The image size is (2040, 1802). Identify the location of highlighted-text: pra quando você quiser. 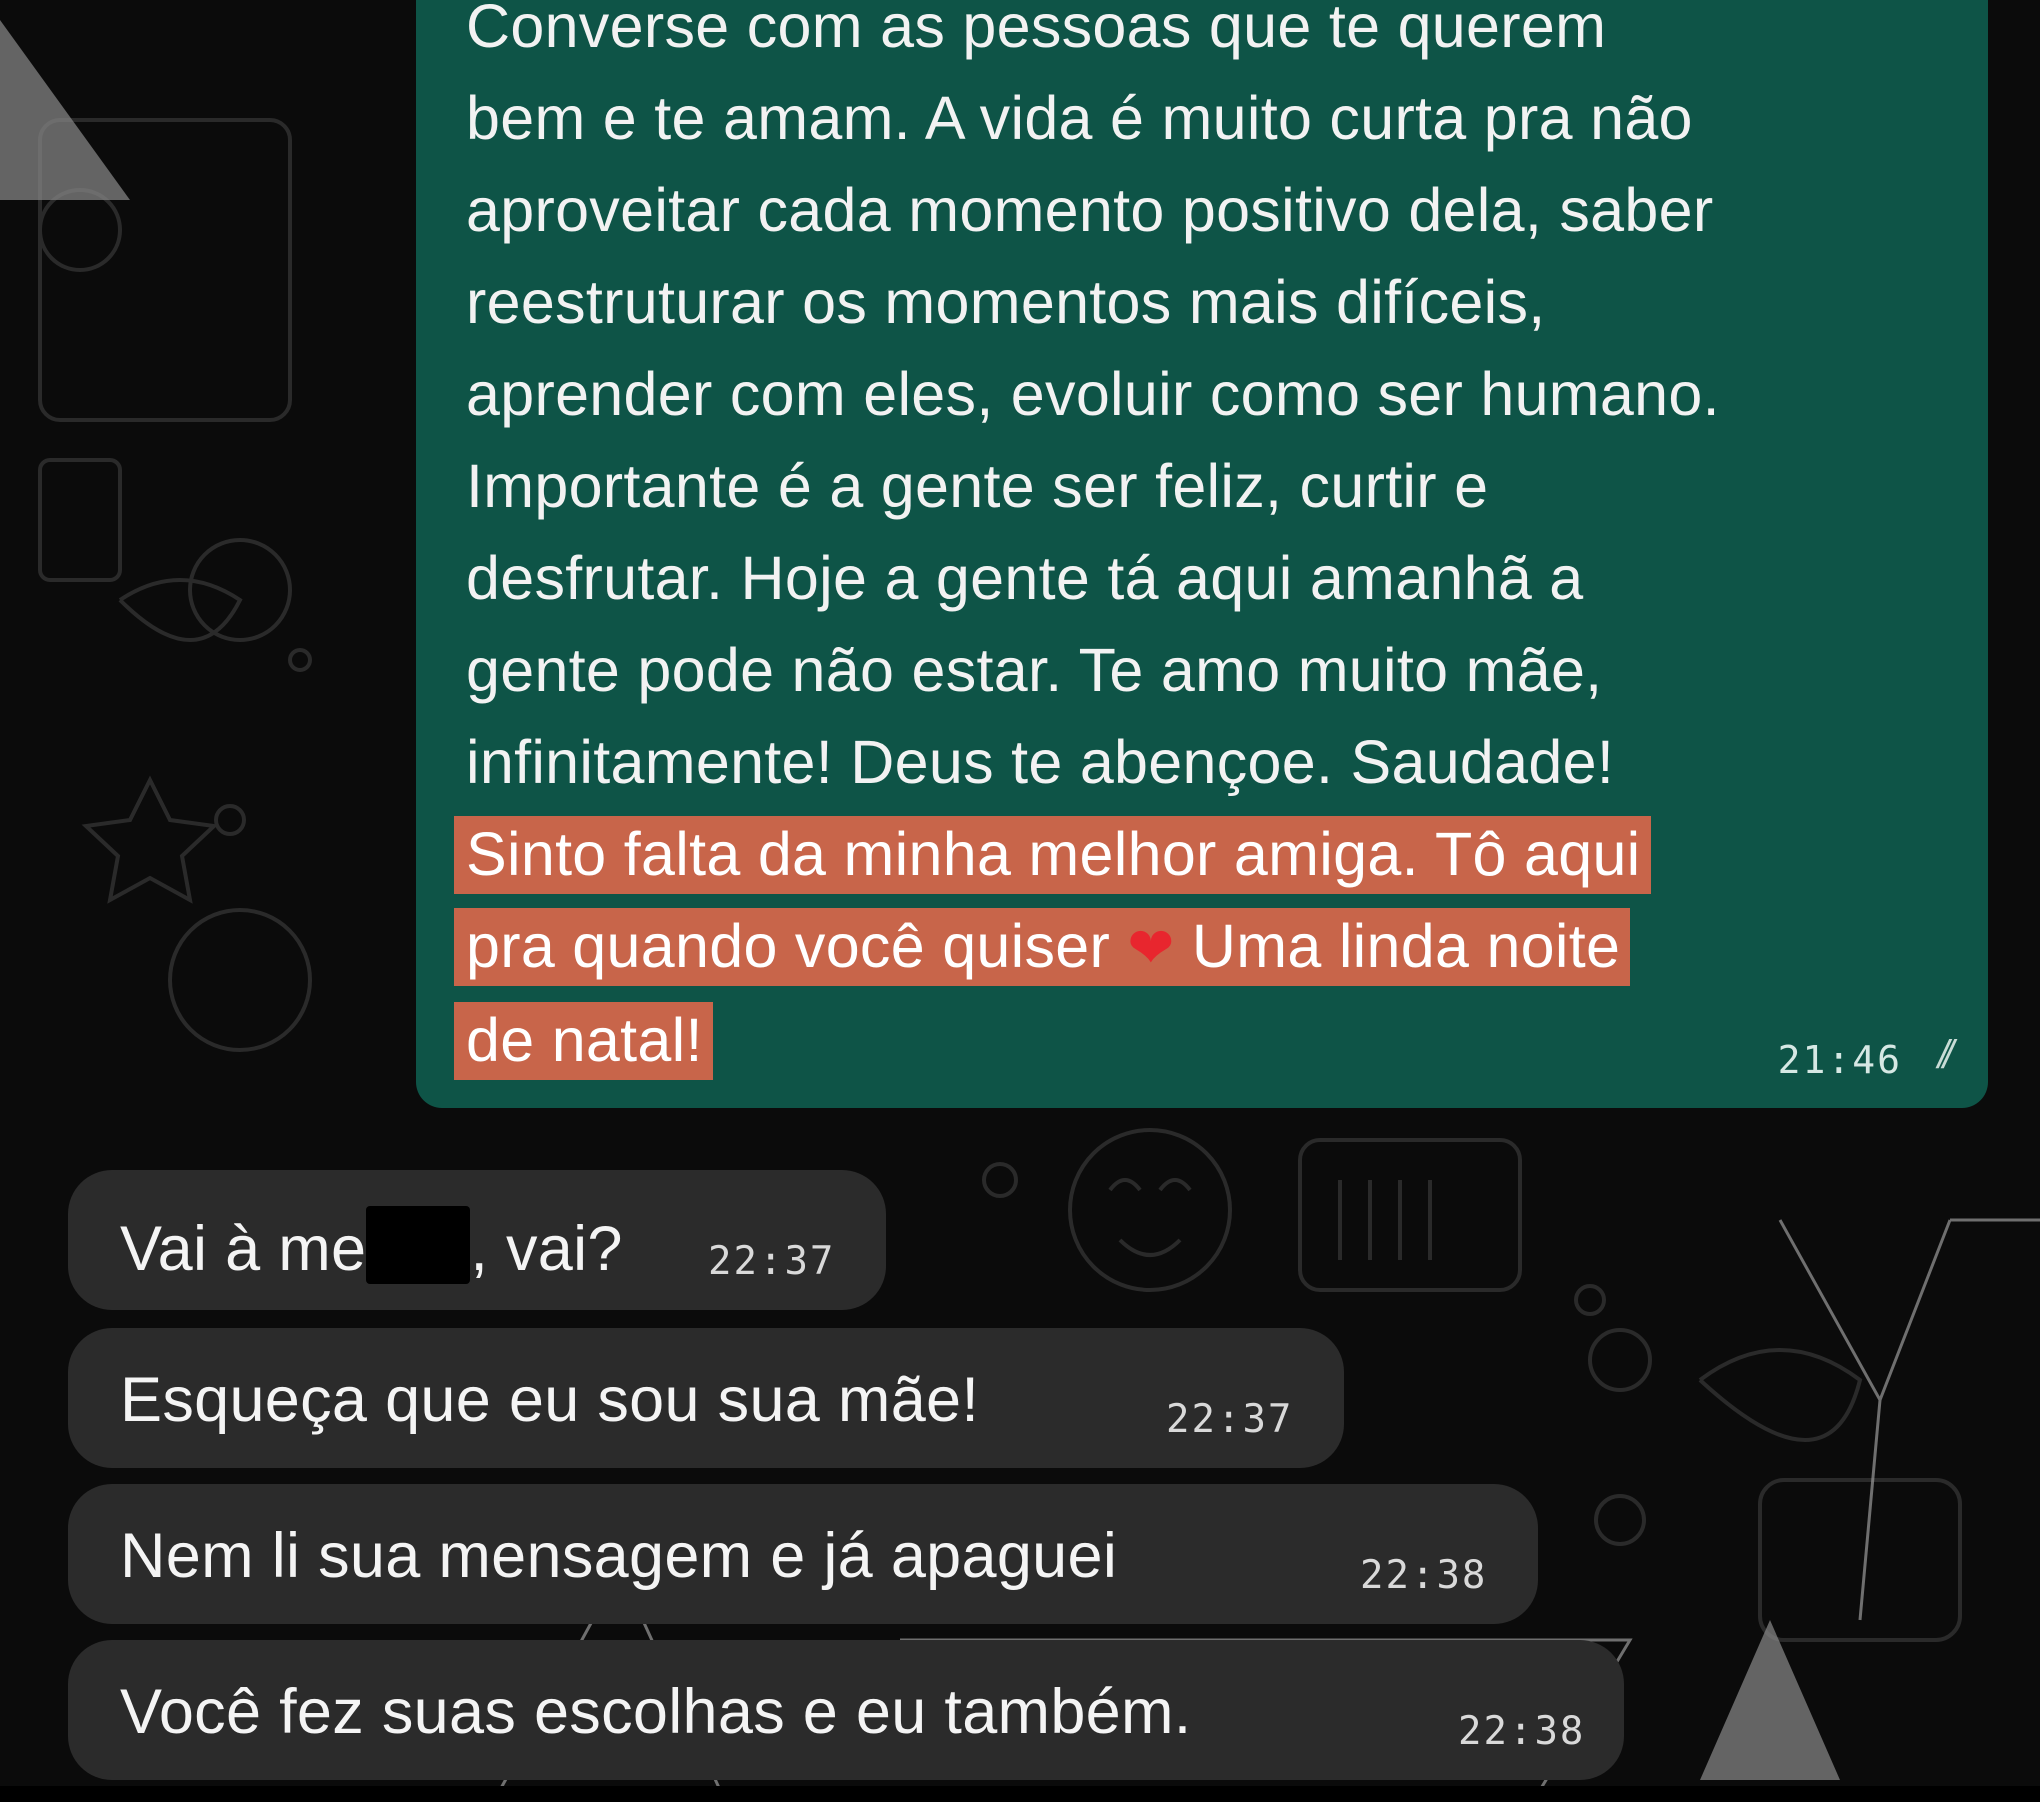
(788, 946).